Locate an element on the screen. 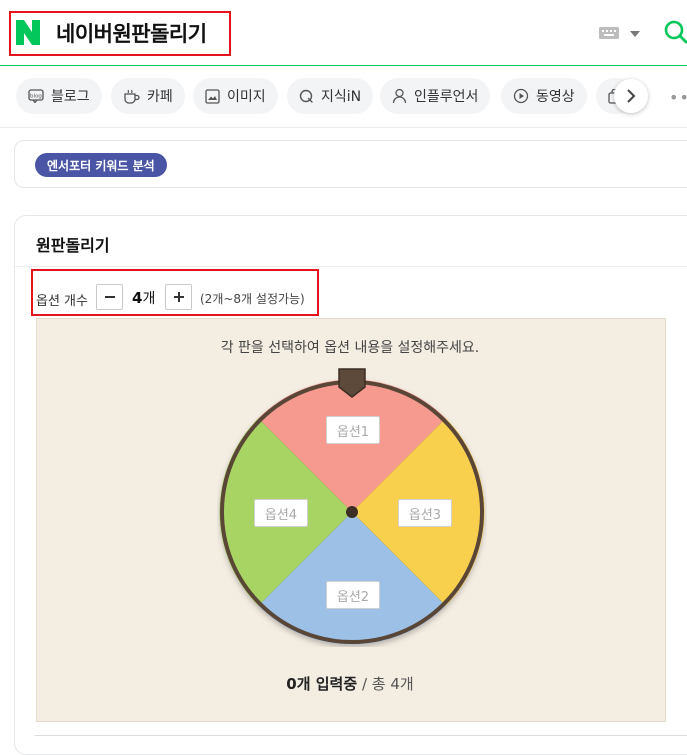 This screenshot has height=755, width=687. wheel-center is located at coordinates (352, 512).